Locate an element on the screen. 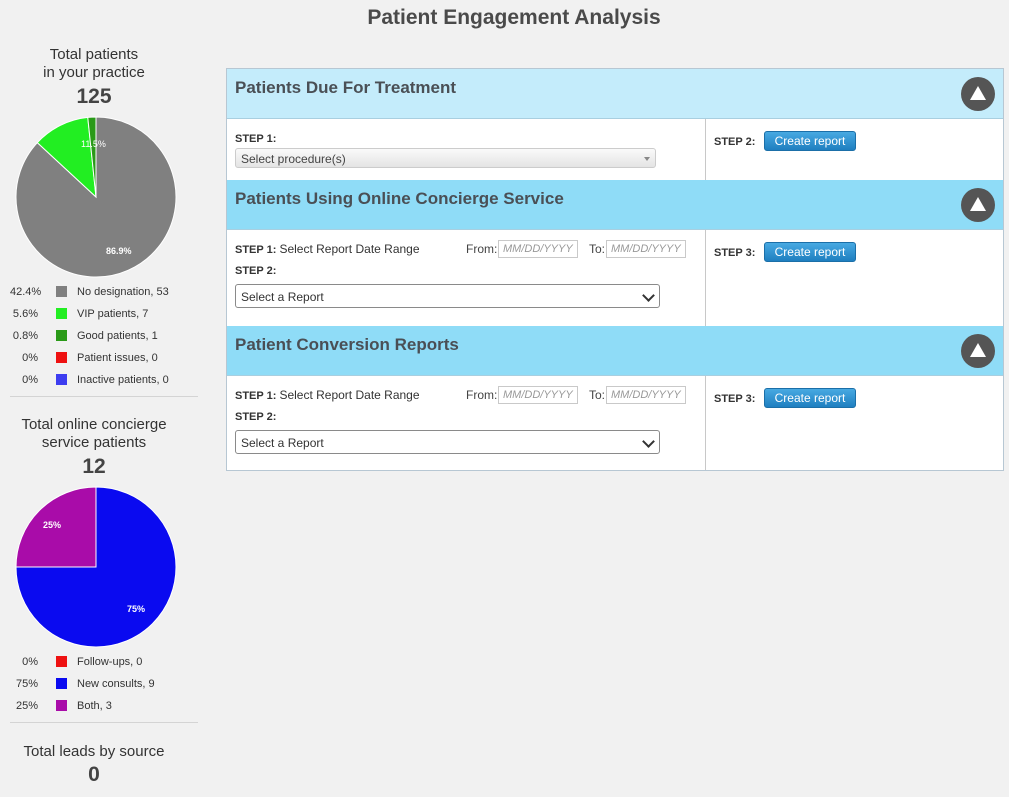  section-header-online-concierge: Patients Using Online Concierge Service is located at coordinates (615, 205).